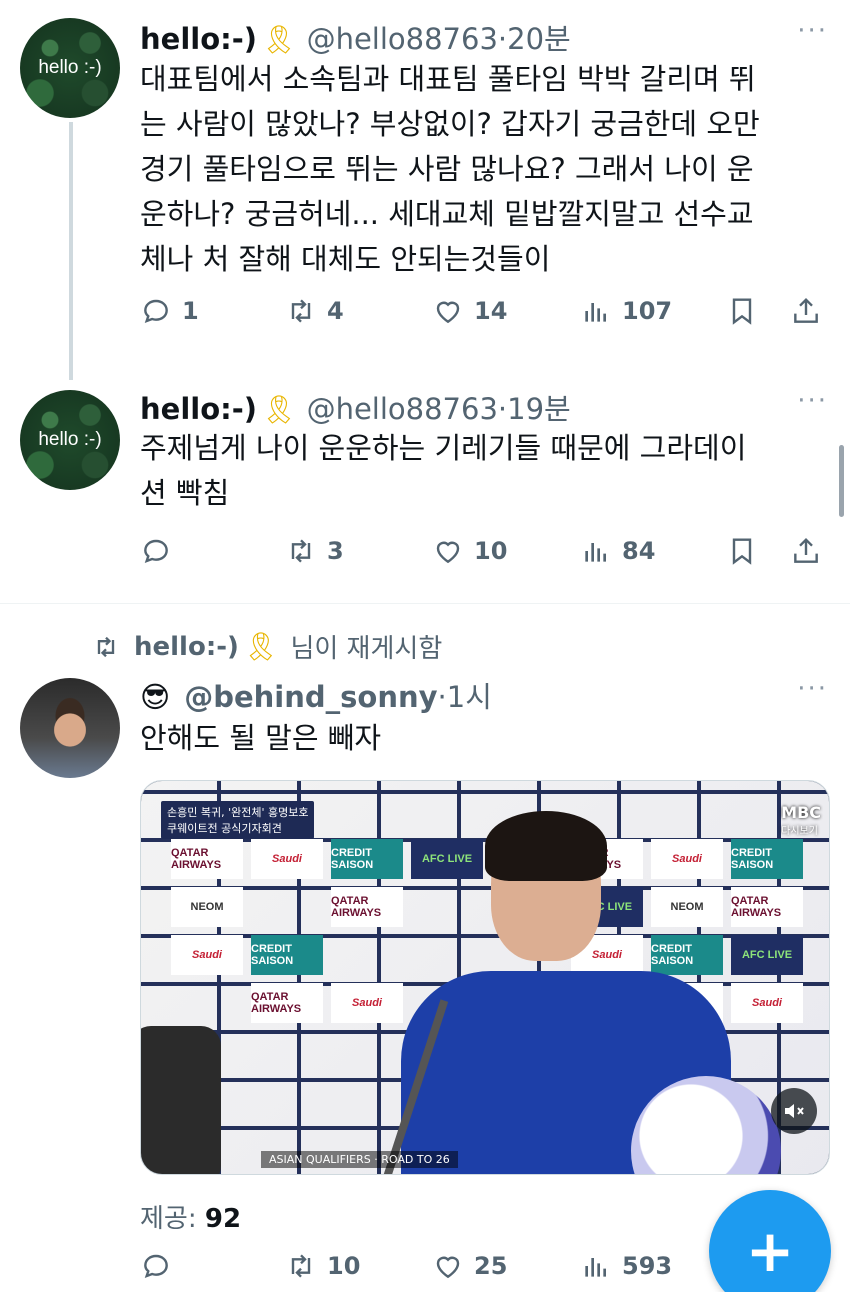 The width and height of the screenshot is (850, 1292). What do you see at coordinates (207, 907) in the screenshot?
I see `sponsor-tile: NEOM` at bounding box center [207, 907].